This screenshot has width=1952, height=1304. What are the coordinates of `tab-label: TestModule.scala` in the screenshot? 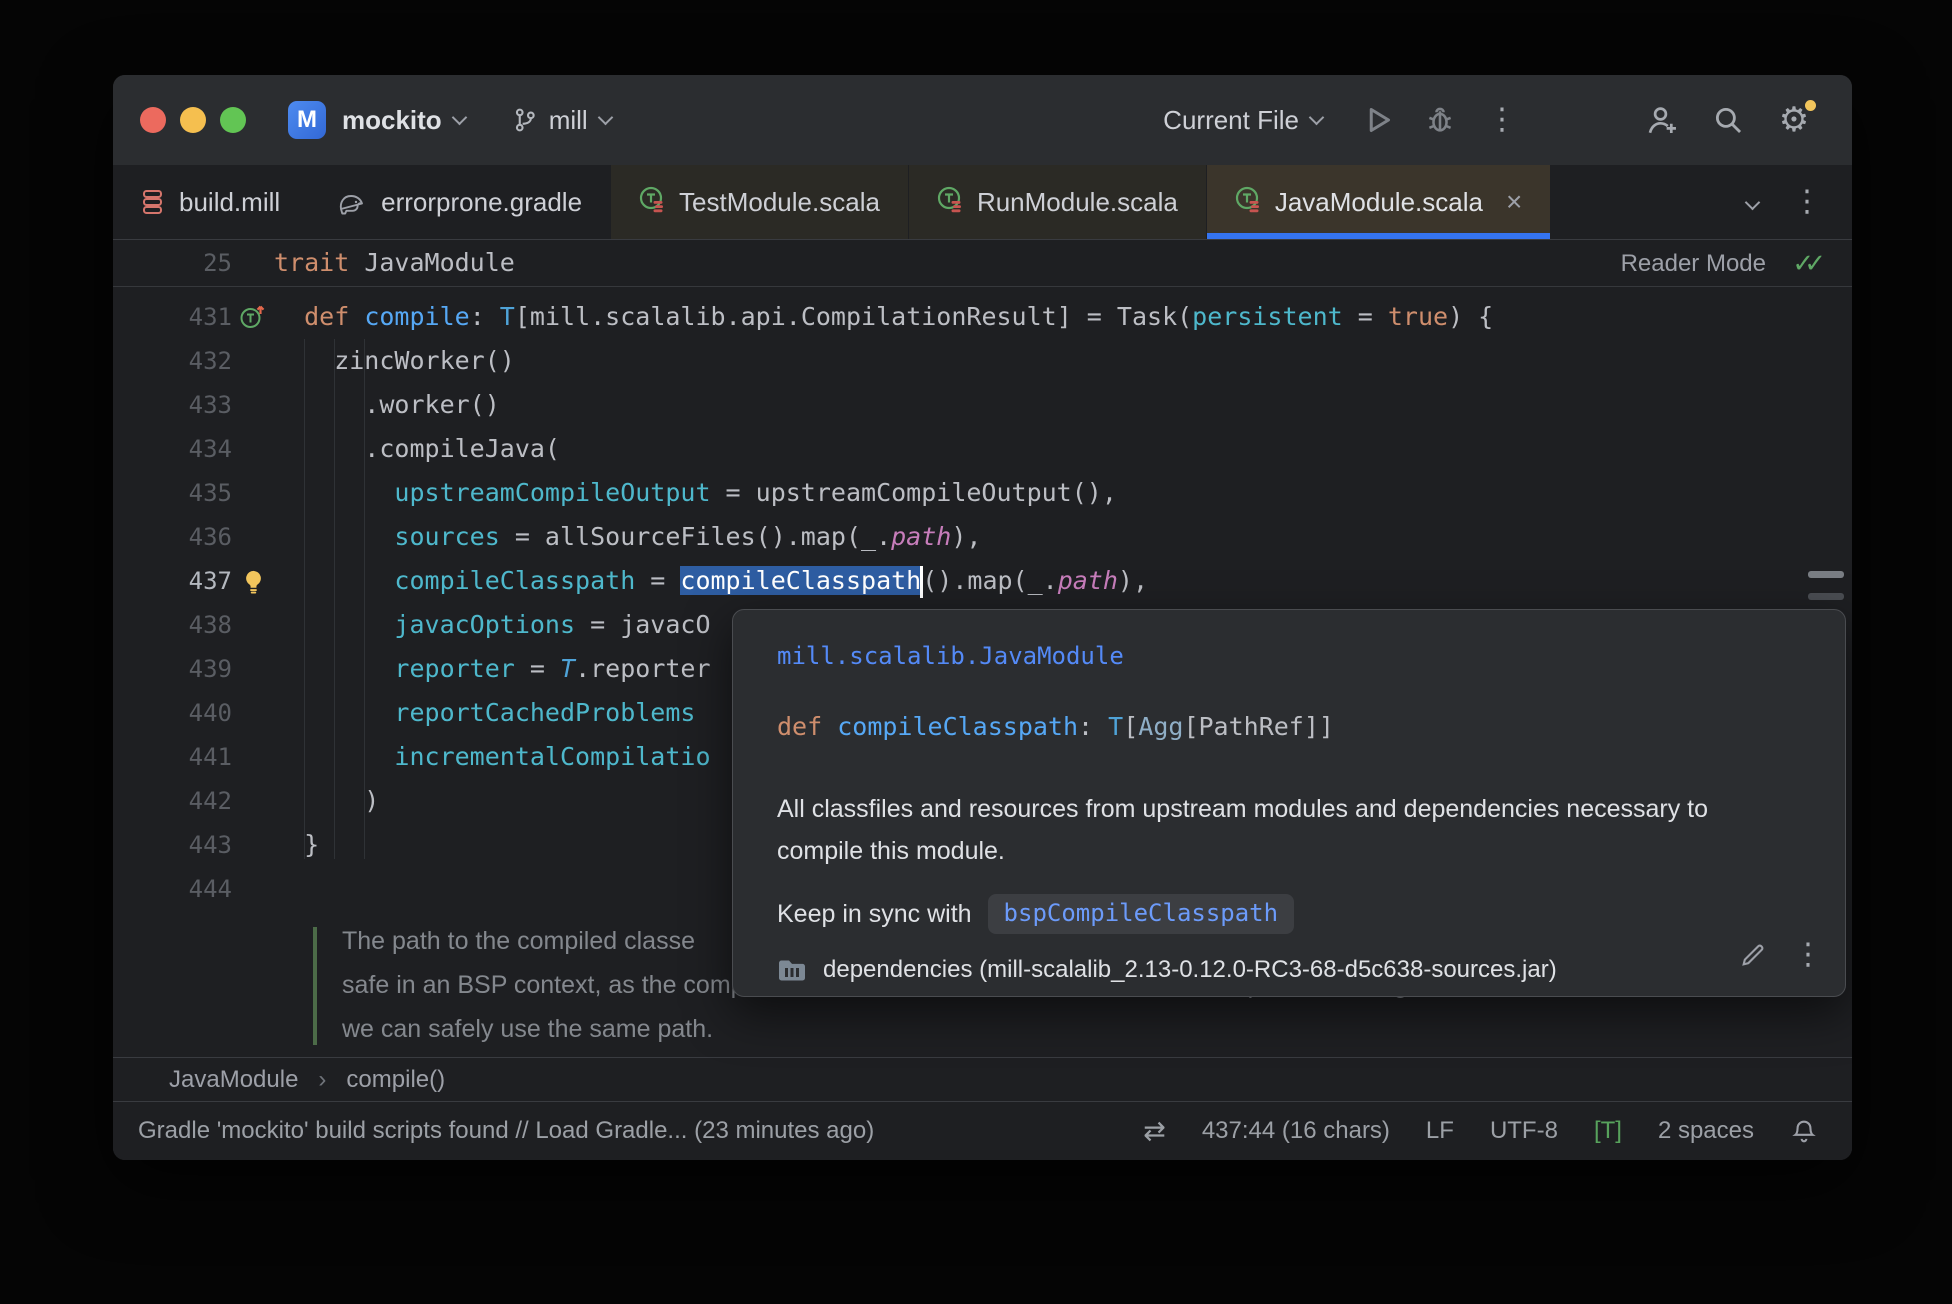 It's located at (779, 201).